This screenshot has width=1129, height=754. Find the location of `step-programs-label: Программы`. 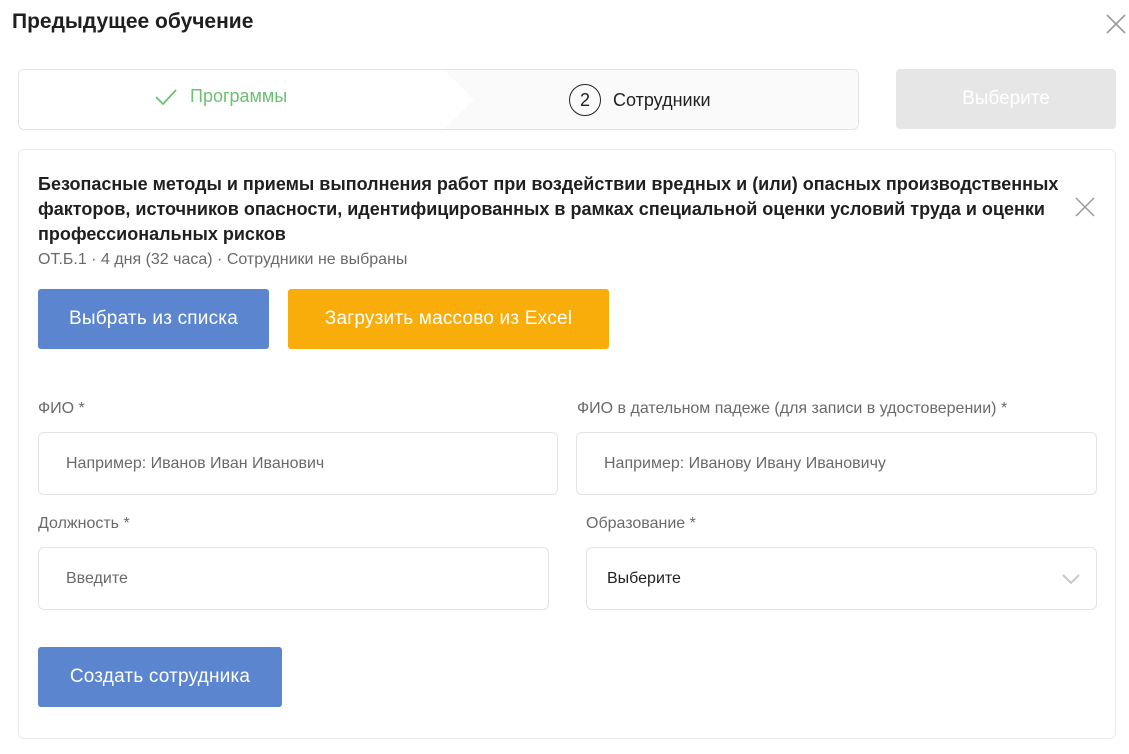

step-programs-label: Программы is located at coordinates (239, 96).